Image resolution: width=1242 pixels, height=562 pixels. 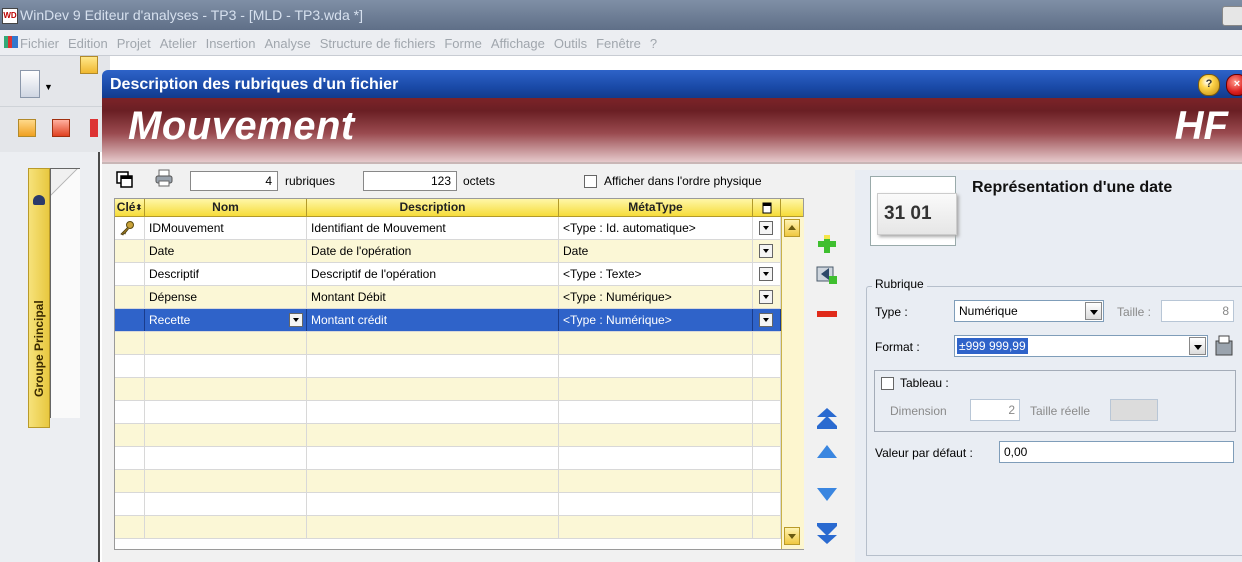 I want to click on type-select: Numérique, so click(x=1029, y=311).